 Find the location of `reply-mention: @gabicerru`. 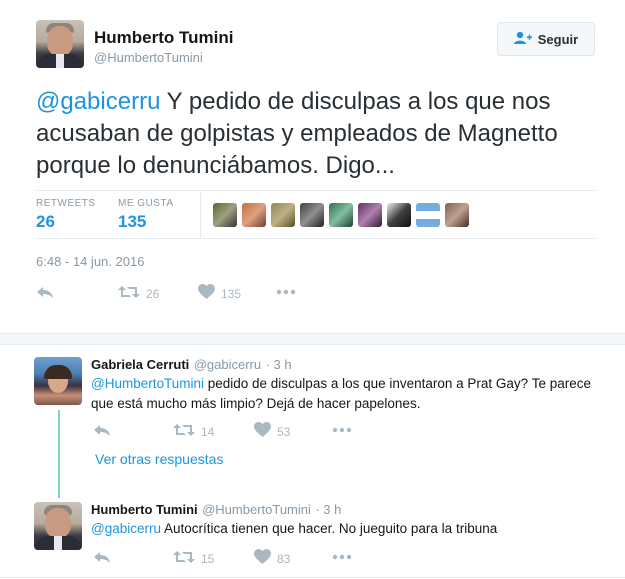

reply-mention: @gabicerru is located at coordinates (126, 528).